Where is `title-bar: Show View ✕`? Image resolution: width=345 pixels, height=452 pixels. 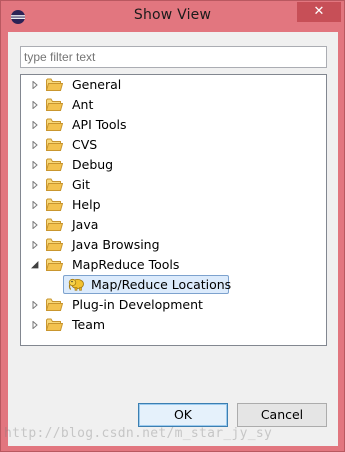
title-bar: Show View ✕ is located at coordinates (172, 16).